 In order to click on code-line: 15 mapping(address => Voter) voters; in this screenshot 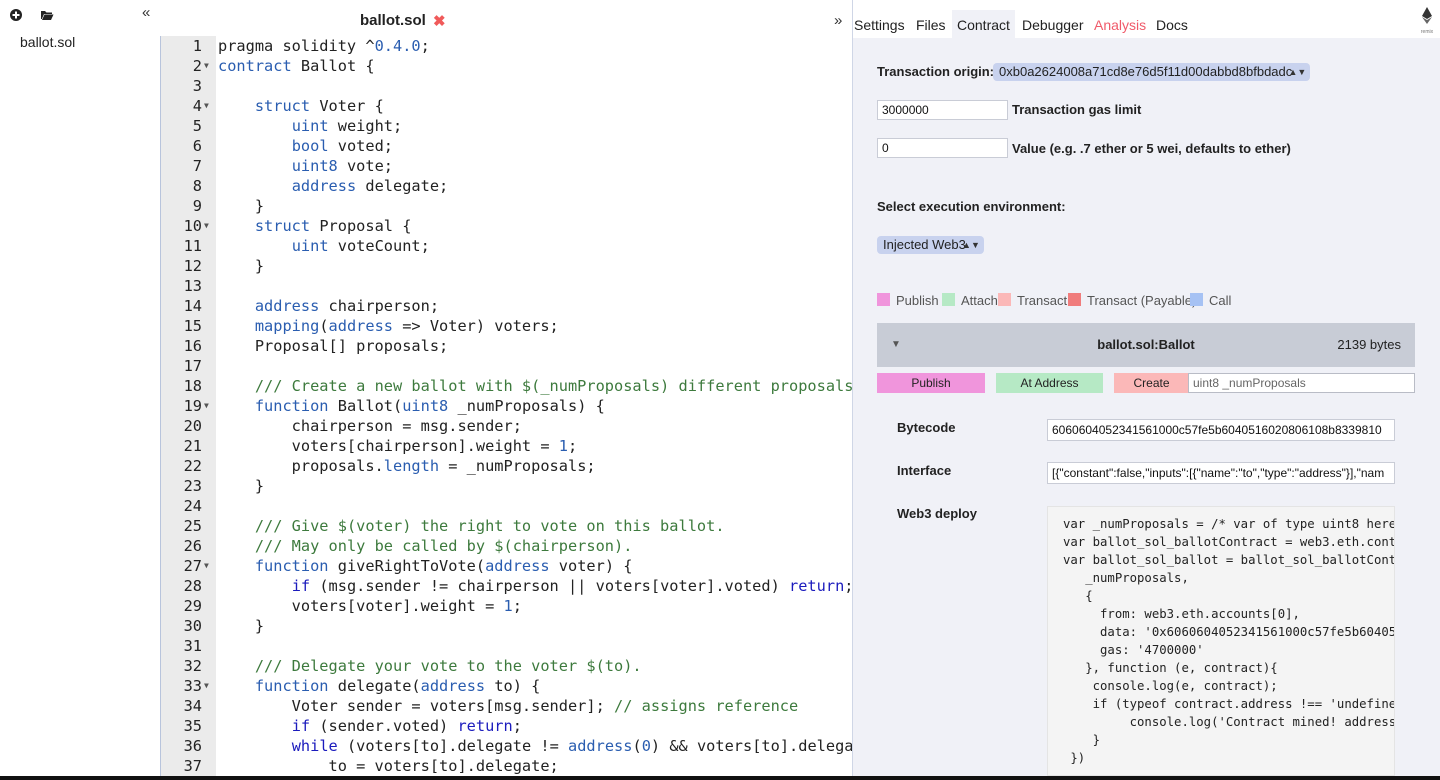, I will do `click(506, 326)`.